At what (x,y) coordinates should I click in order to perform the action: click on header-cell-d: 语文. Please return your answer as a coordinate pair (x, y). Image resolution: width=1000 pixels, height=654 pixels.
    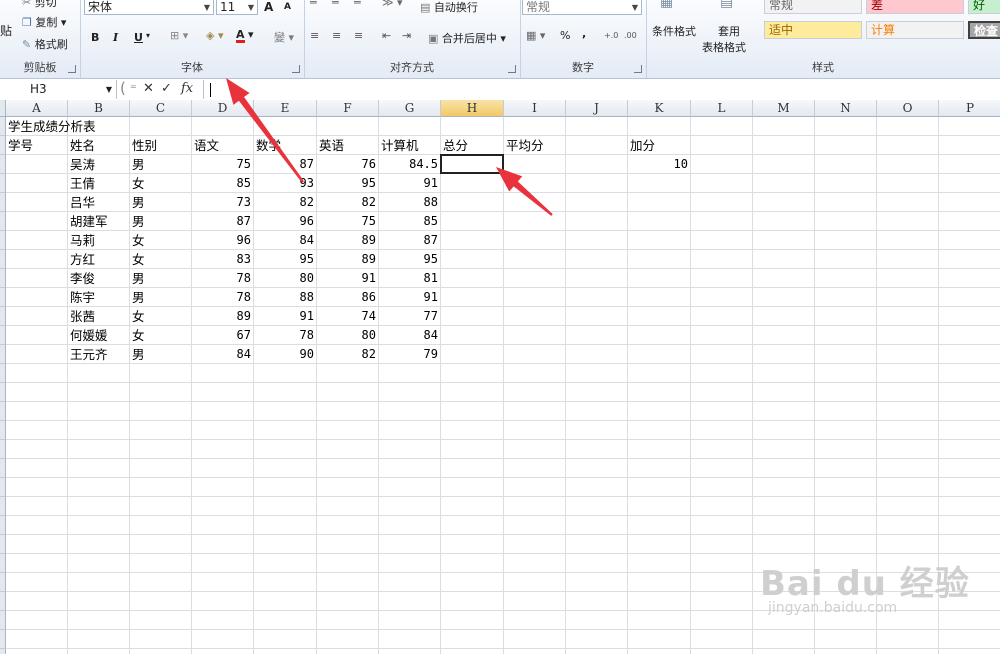
    Looking at the image, I should click on (224, 145).